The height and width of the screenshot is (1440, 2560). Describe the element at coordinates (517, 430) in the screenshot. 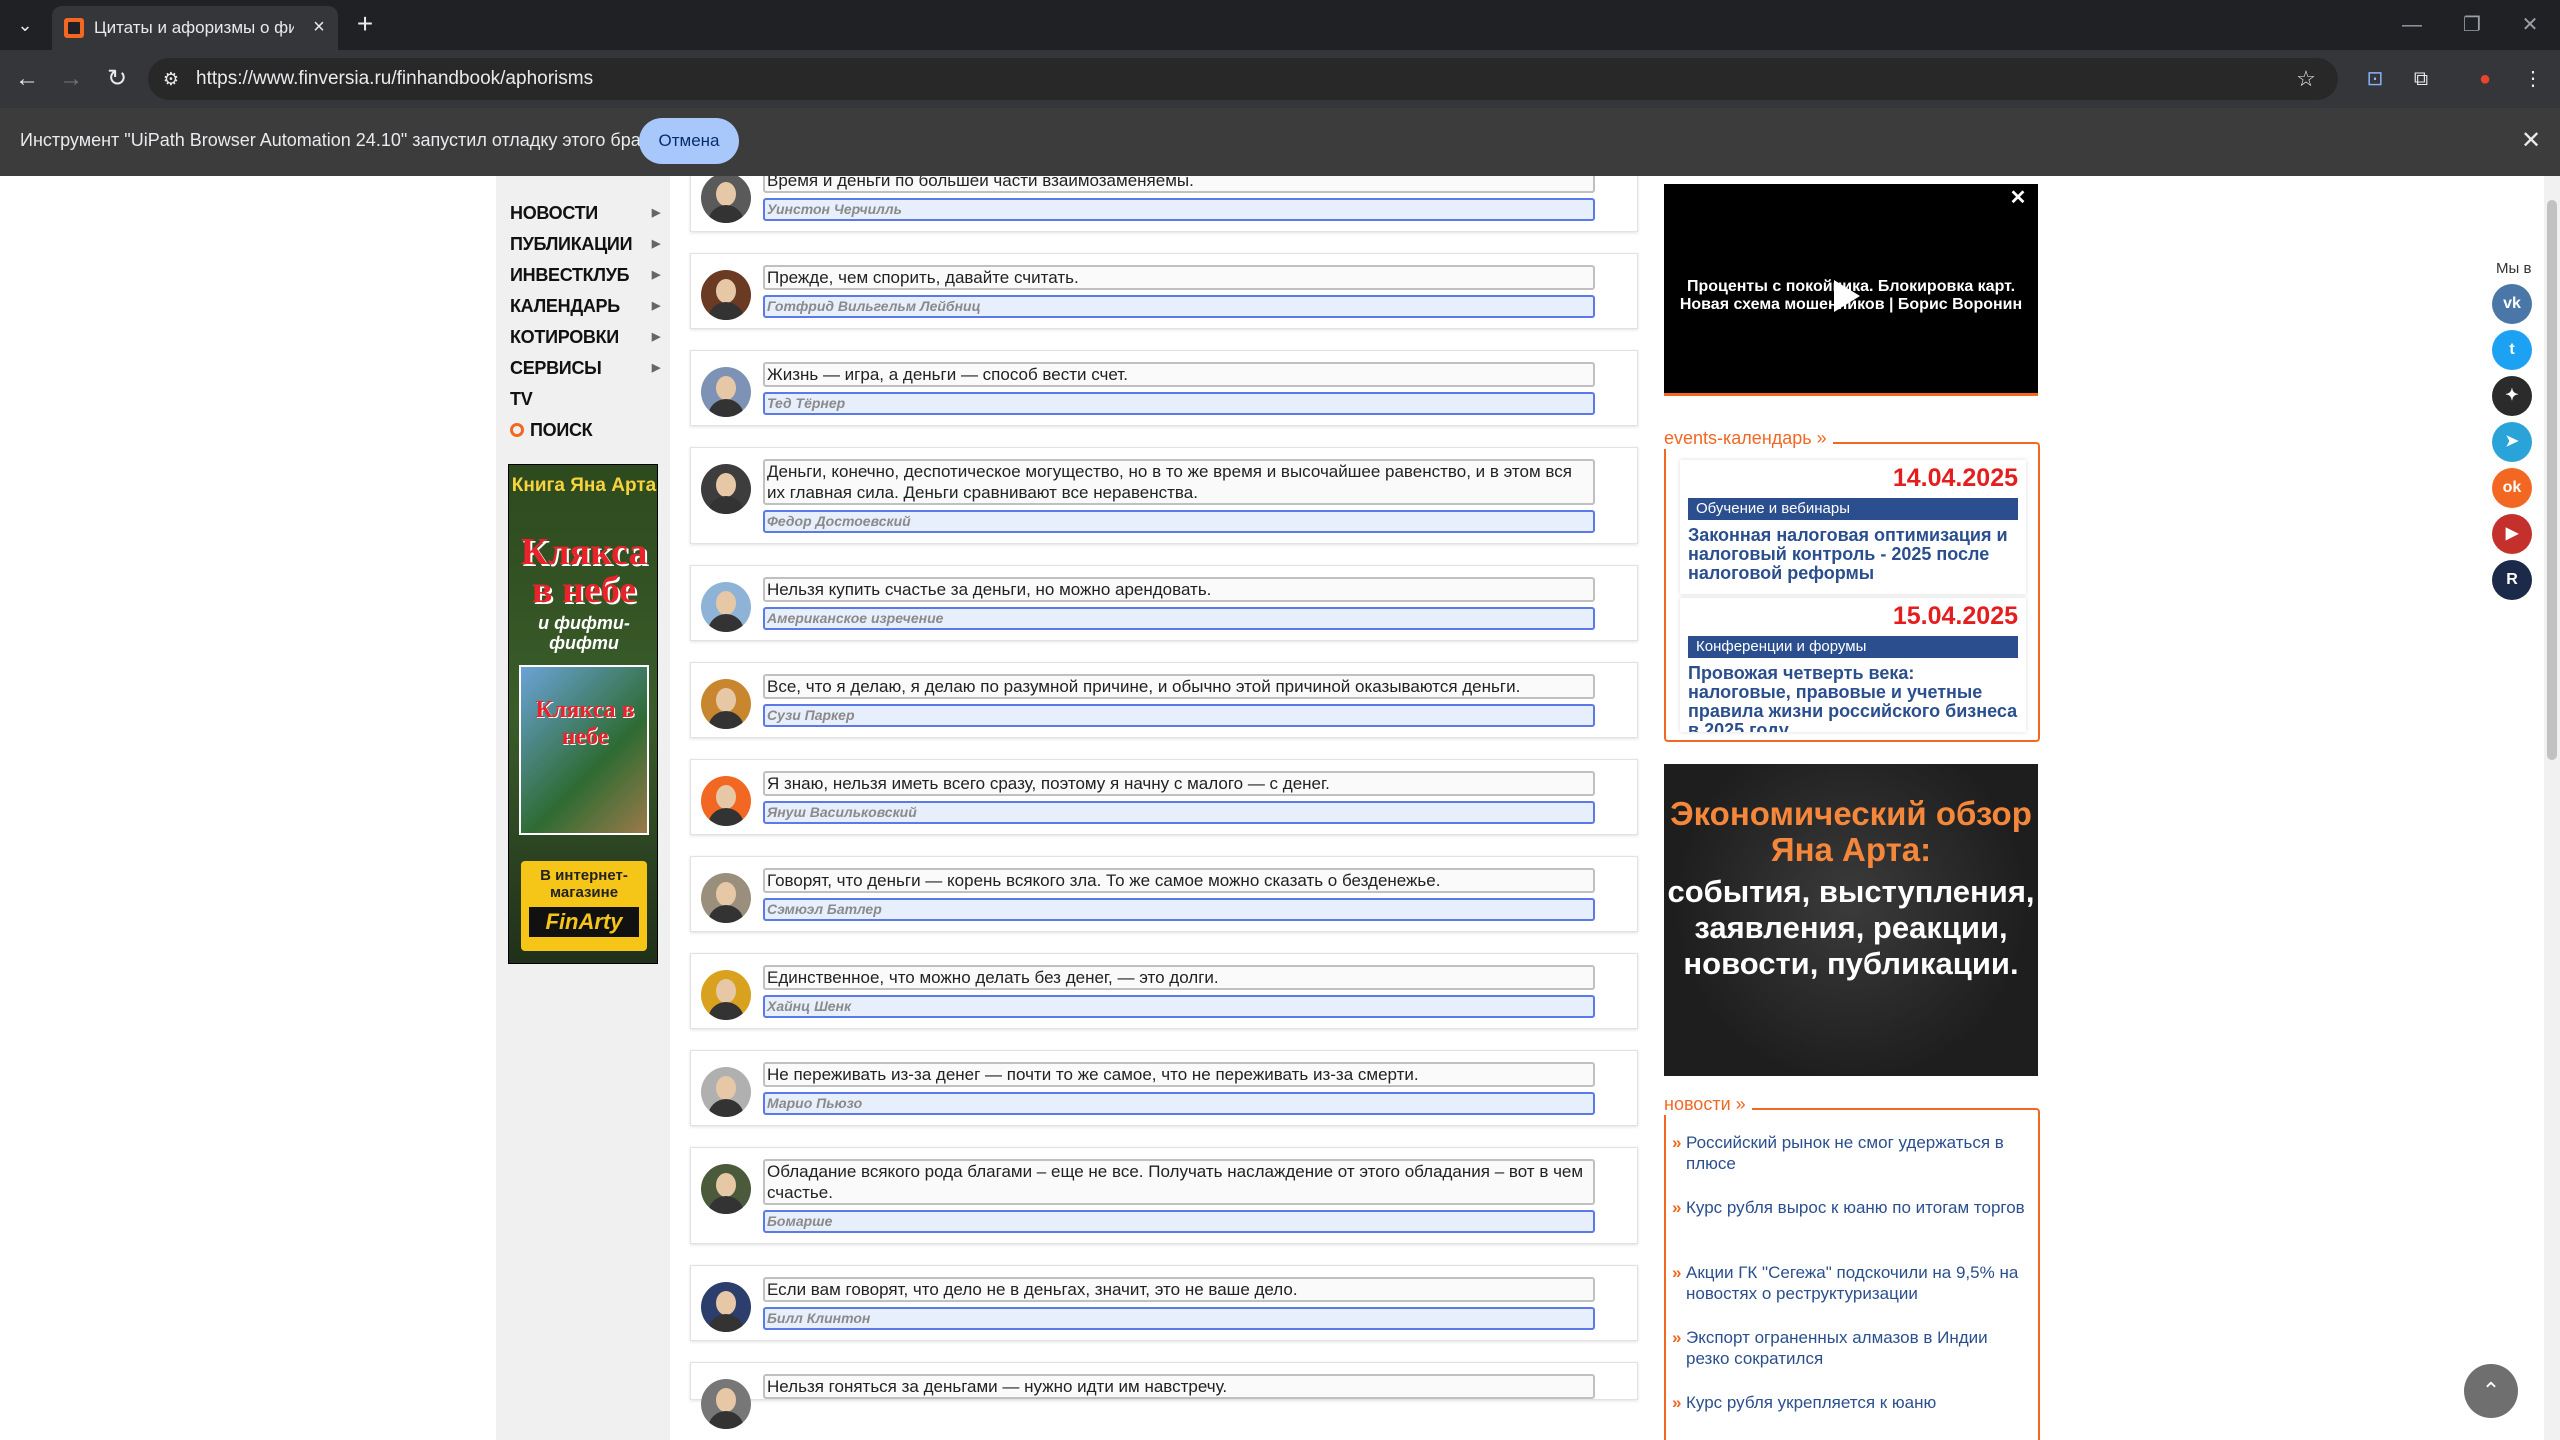

I see `search-icon` at that location.